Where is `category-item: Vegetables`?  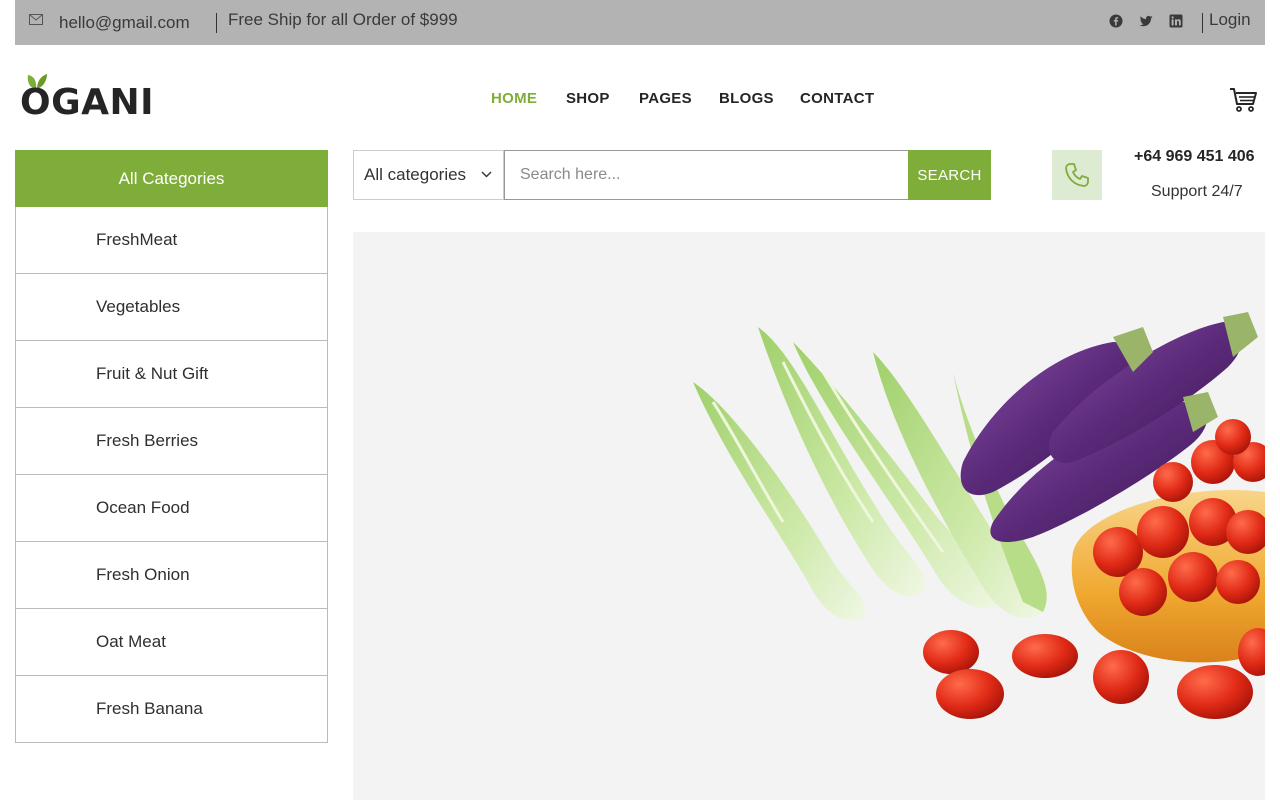
category-item: Vegetables is located at coordinates (171, 307).